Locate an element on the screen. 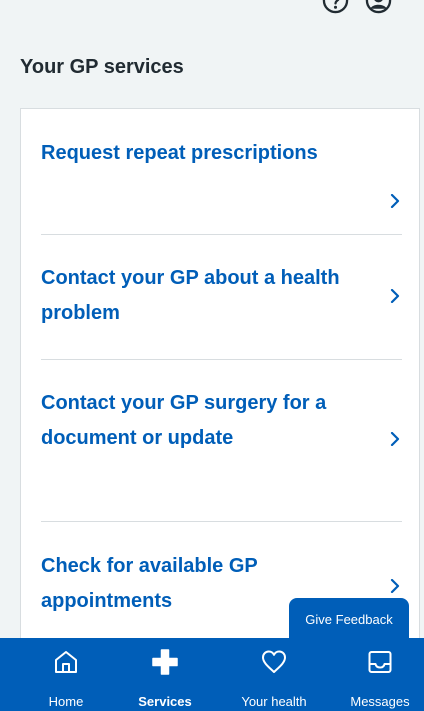 This screenshot has width=424, height=711. give-feedback-button: Give Feedback is located at coordinates (349, 618).